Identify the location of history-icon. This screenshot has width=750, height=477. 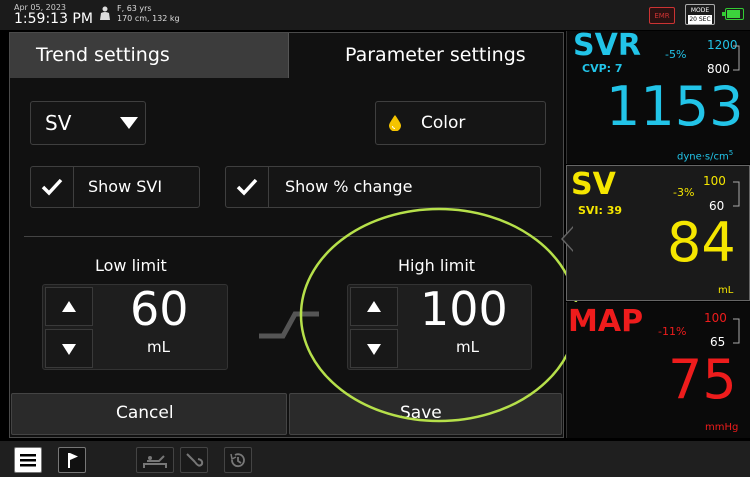
(237, 460).